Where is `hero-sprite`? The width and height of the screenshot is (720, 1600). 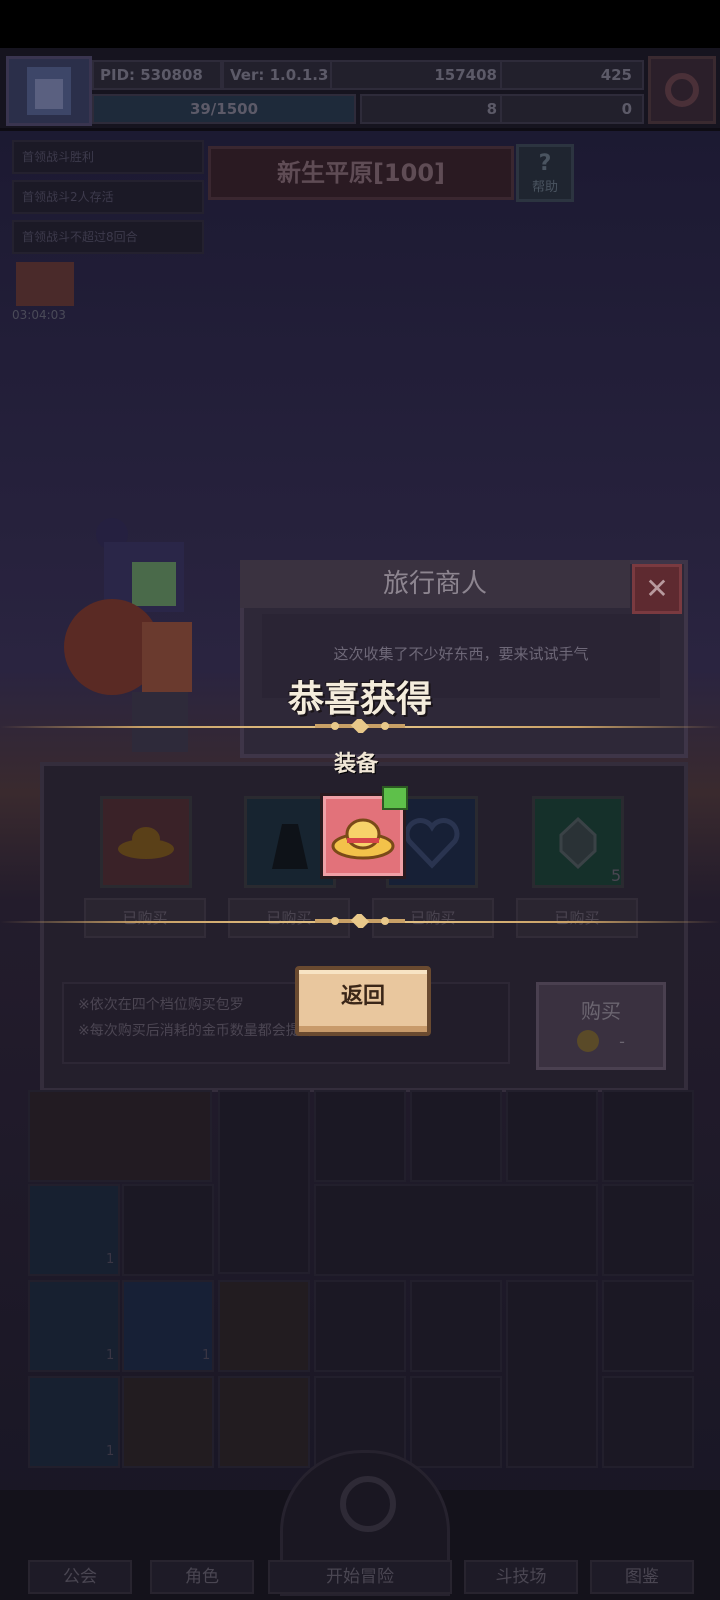 hero-sprite is located at coordinates (137, 637).